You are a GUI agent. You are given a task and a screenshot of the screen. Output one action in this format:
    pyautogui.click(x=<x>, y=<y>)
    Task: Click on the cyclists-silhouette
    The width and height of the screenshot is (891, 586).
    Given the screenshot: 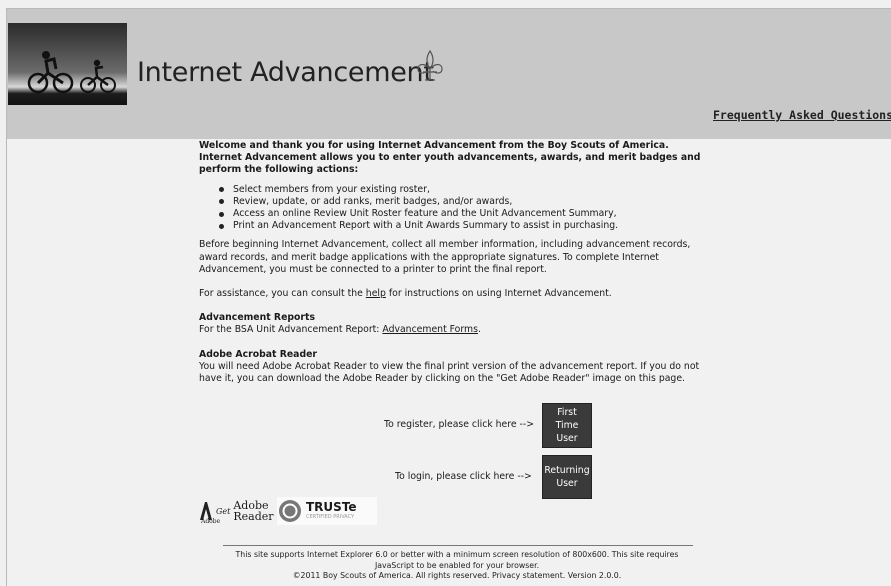 What is the action you would take?
    pyautogui.click(x=71, y=72)
    